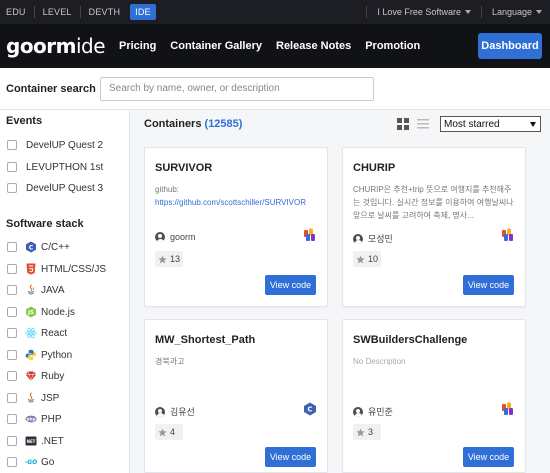 This screenshot has height=473, width=550. Describe the element at coordinates (37, 333) in the screenshot. I see `stack-filter-react: React` at that location.